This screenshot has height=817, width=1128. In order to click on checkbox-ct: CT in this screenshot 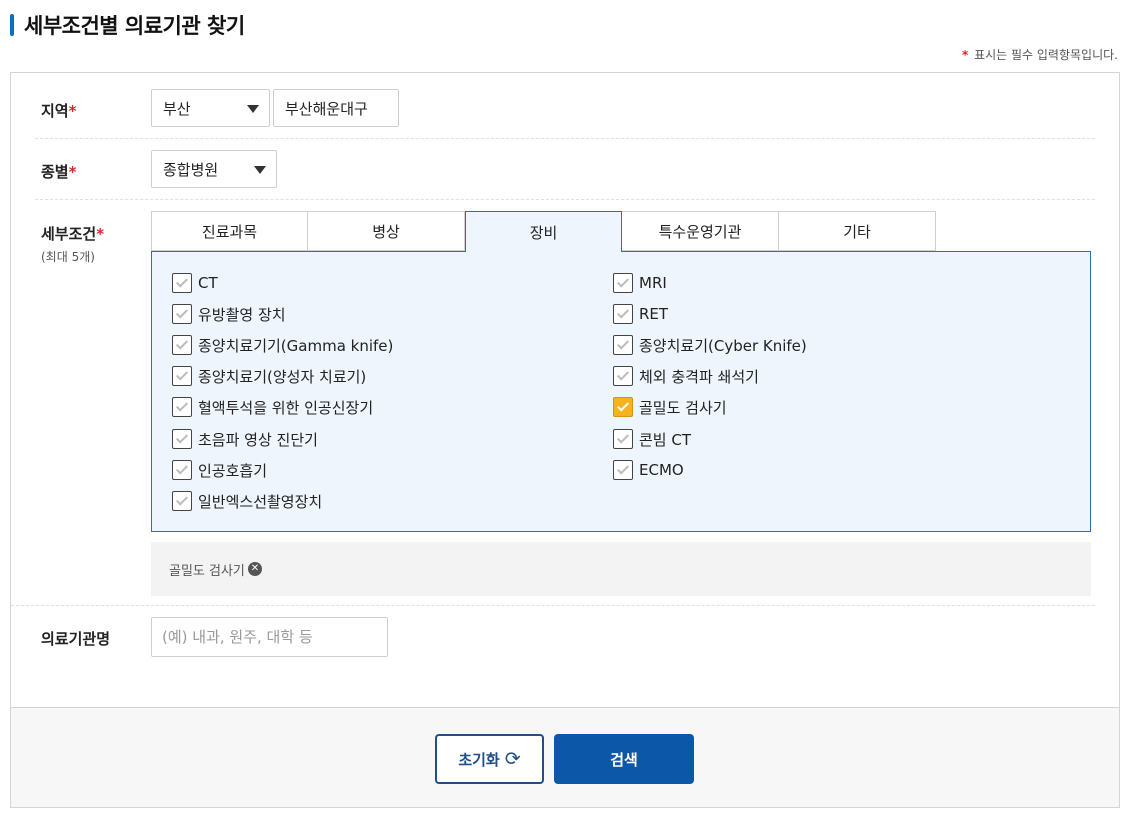, I will do `click(195, 283)`.